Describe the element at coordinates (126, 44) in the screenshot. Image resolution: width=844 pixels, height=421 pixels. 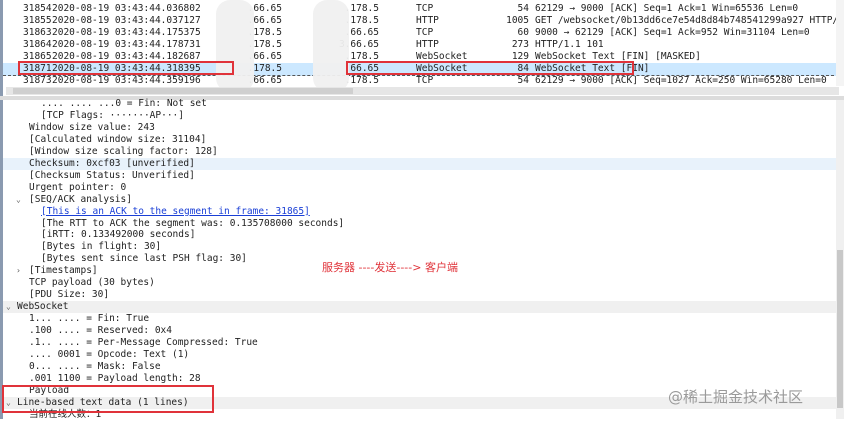
I see `packet-time: 2020-08-19 03:43:44.178731` at that location.